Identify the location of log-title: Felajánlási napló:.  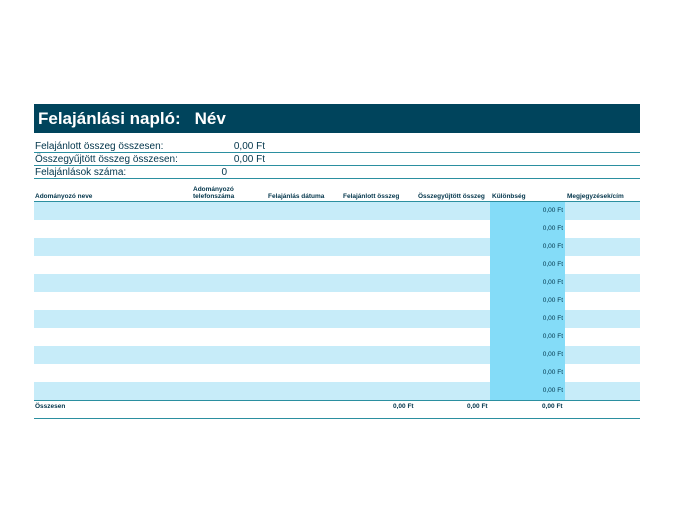
(109, 118).